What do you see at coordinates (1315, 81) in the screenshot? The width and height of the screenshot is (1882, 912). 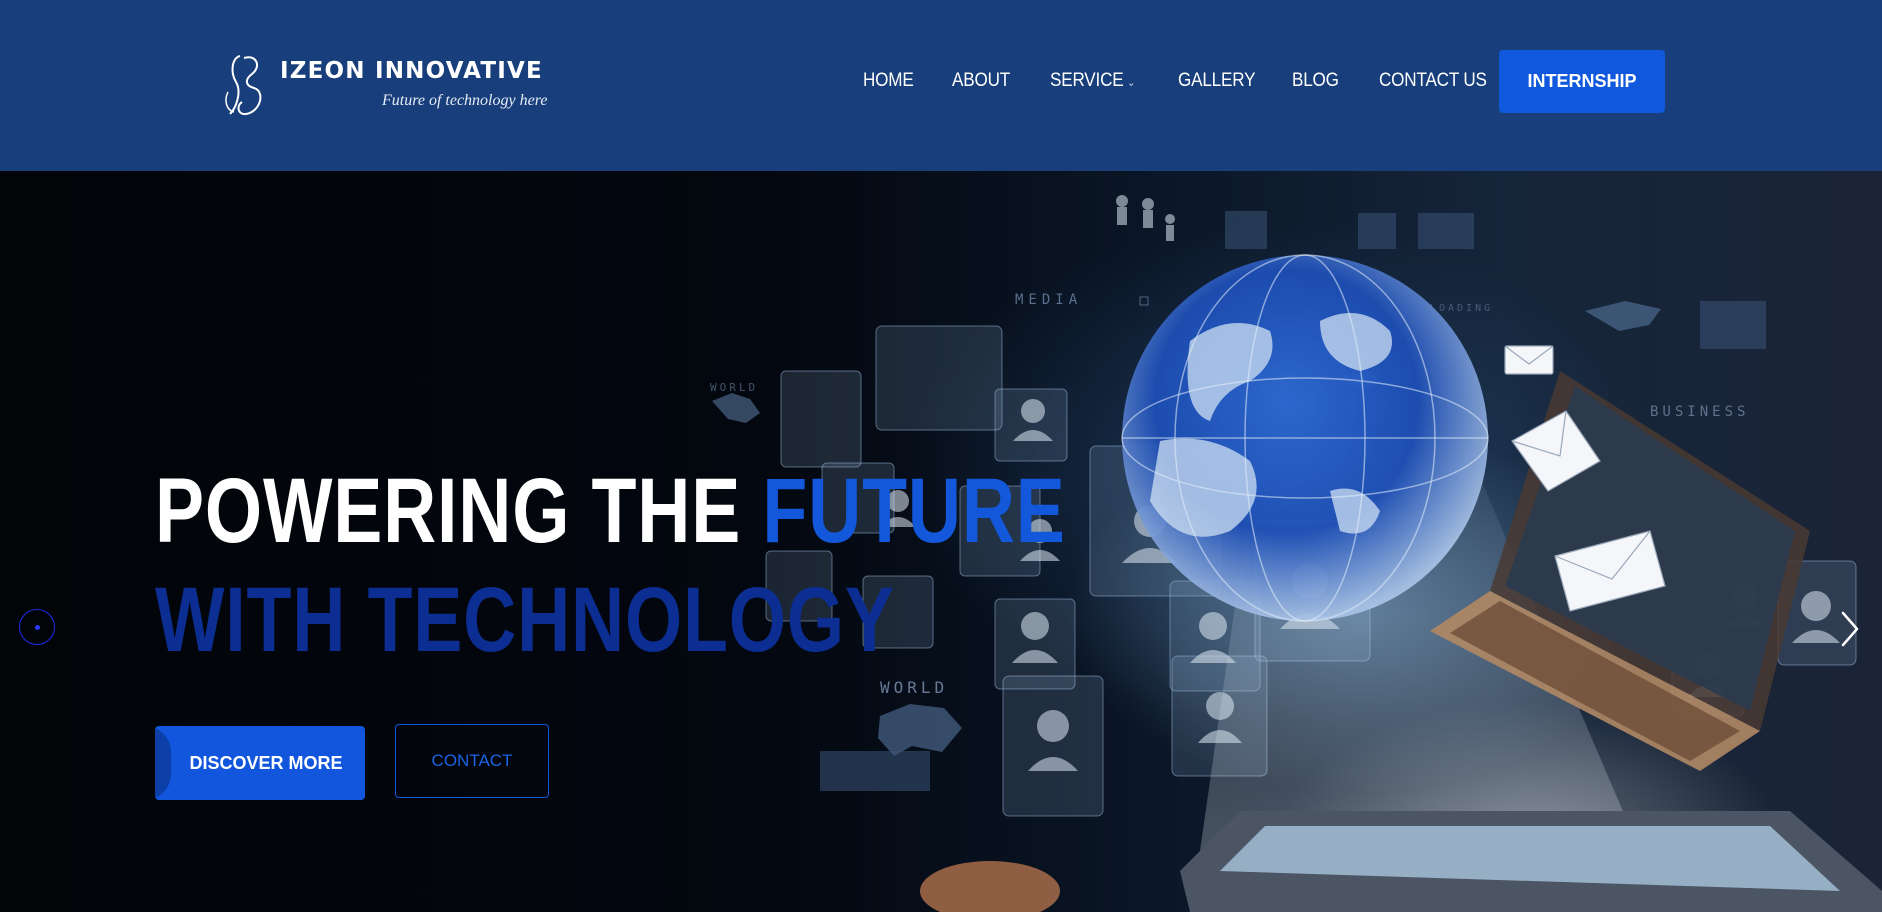 I see `nav-blog: BLOG` at bounding box center [1315, 81].